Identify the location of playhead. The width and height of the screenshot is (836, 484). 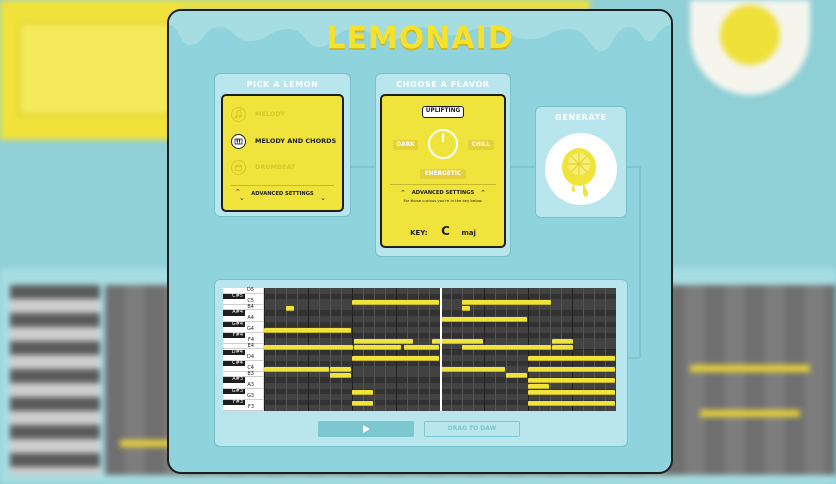
(441, 349).